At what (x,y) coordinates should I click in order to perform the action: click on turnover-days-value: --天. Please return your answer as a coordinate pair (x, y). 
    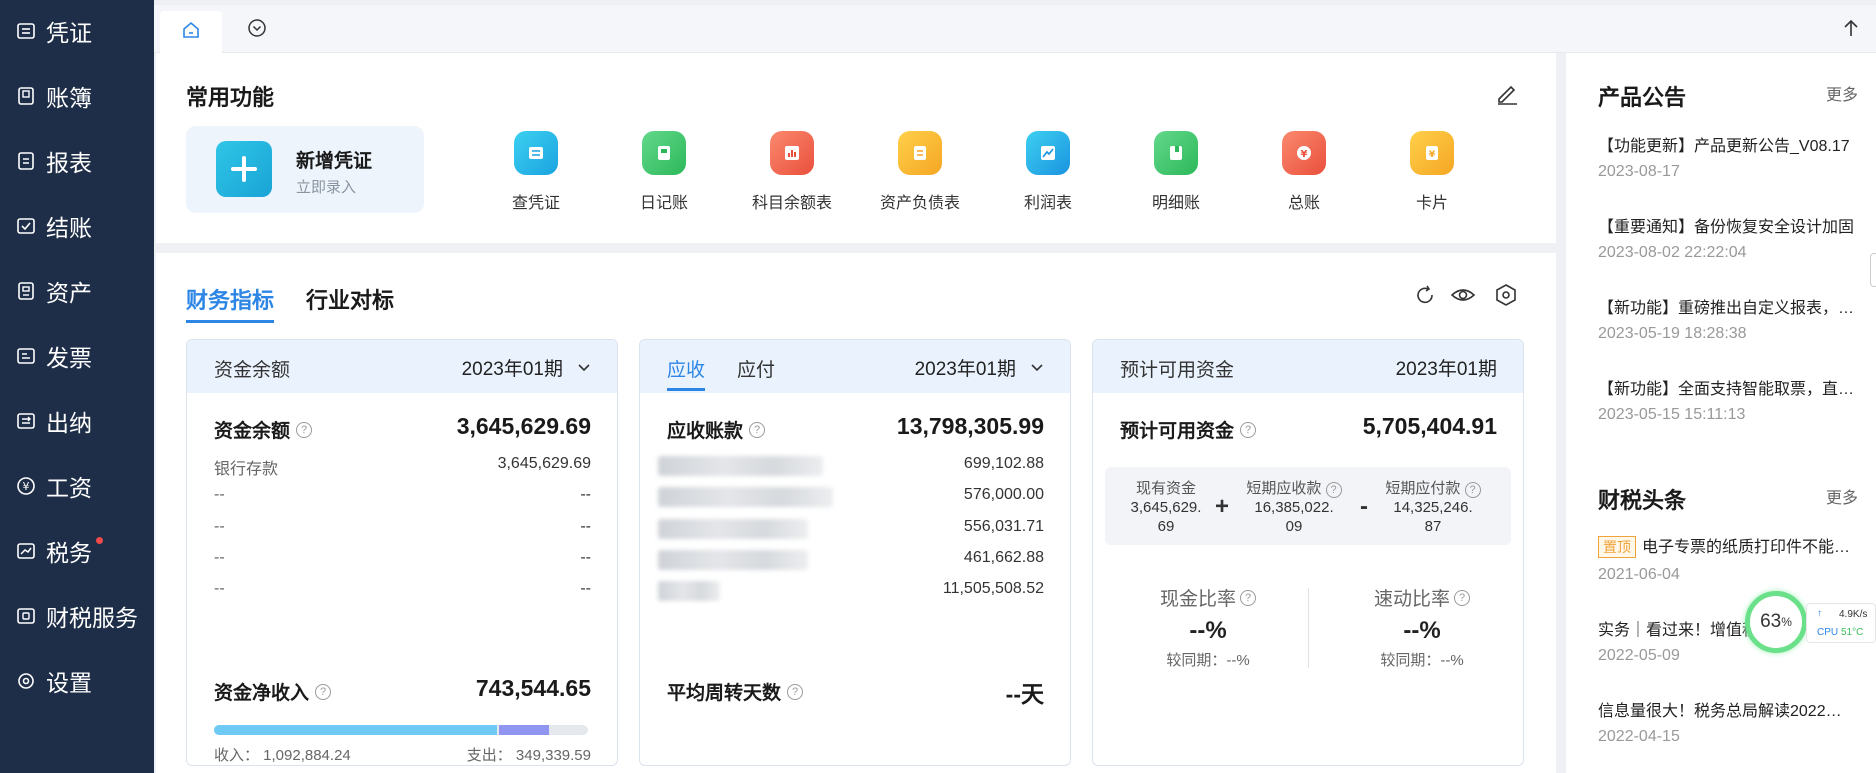
    Looking at the image, I should click on (1024, 694).